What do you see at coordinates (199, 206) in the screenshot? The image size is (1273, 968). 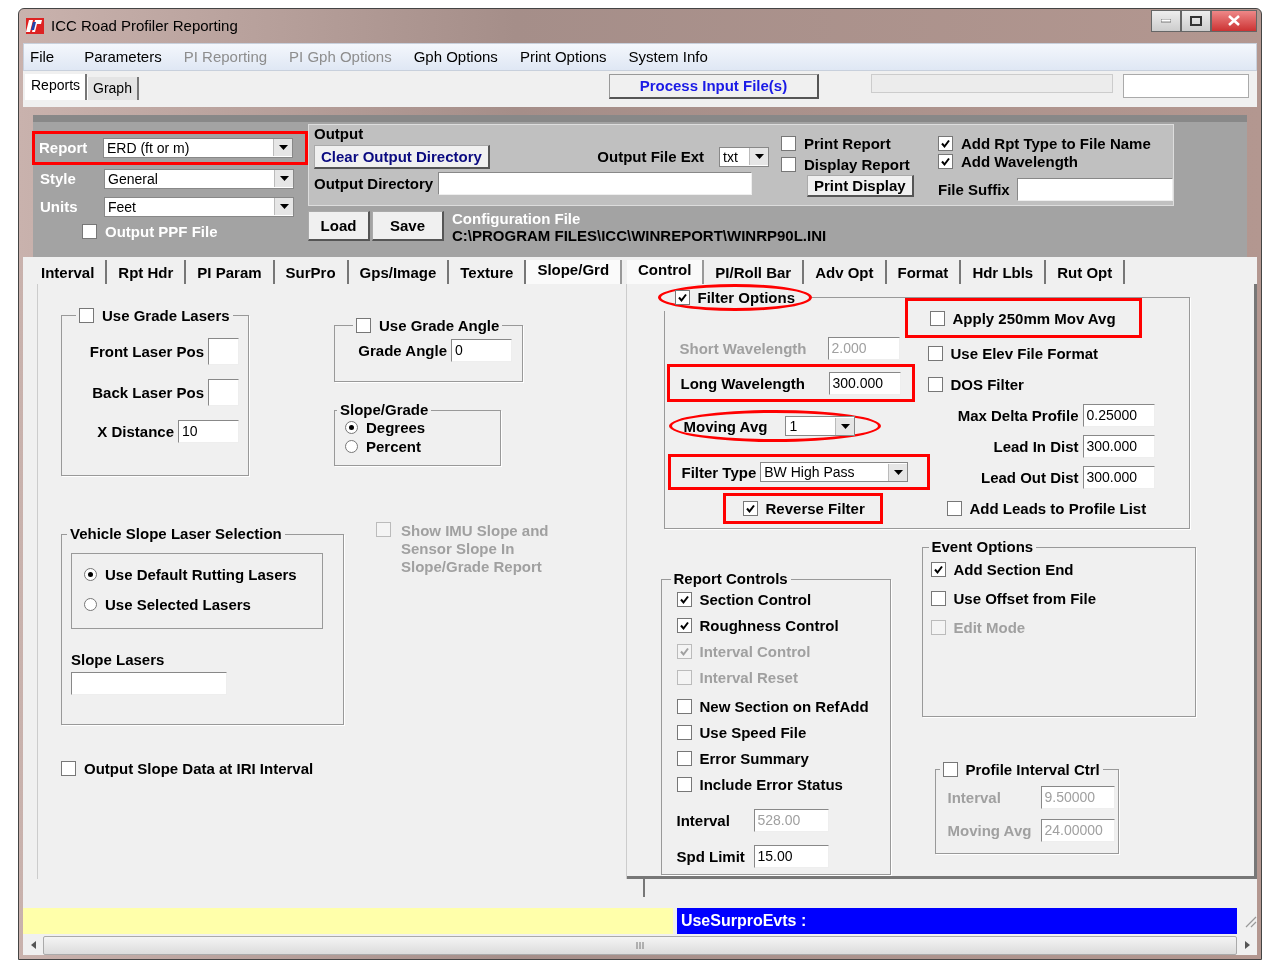 I see `dropdown-field: Feet` at bounding box center [199, 206].